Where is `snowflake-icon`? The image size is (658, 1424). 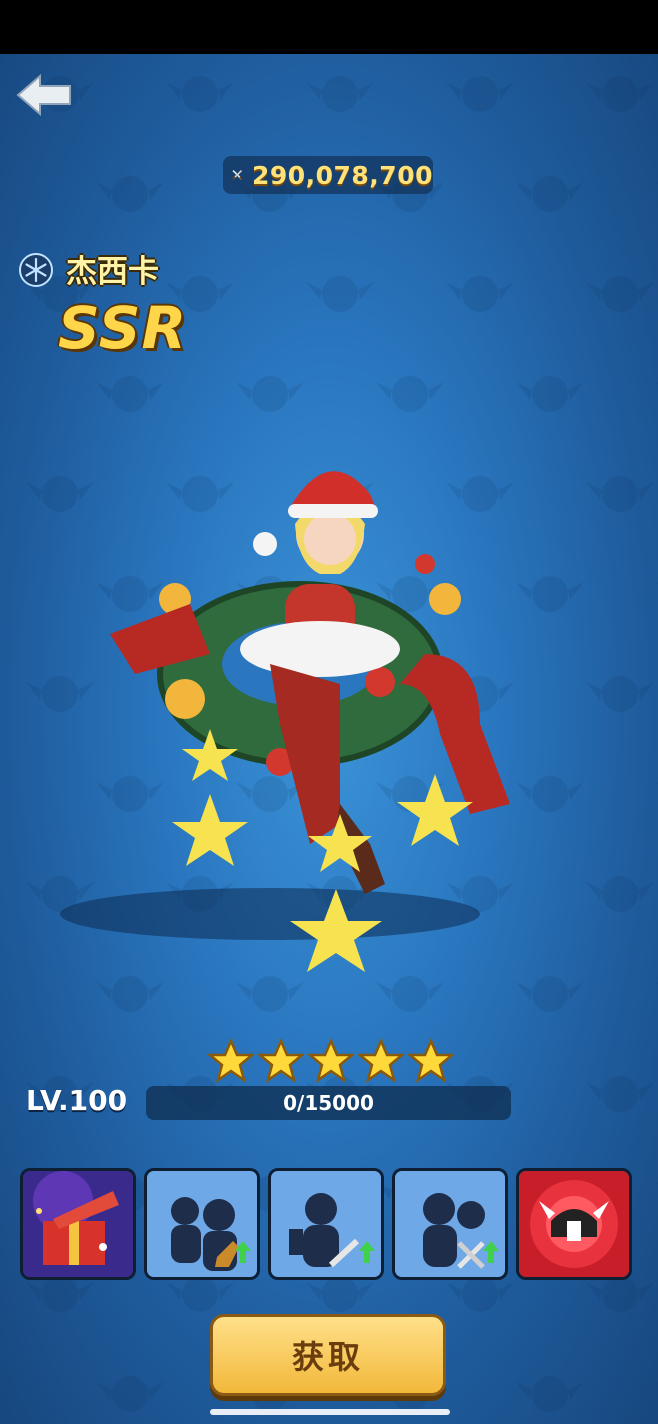
snowflake-icon is located at coordinates (36, 270).